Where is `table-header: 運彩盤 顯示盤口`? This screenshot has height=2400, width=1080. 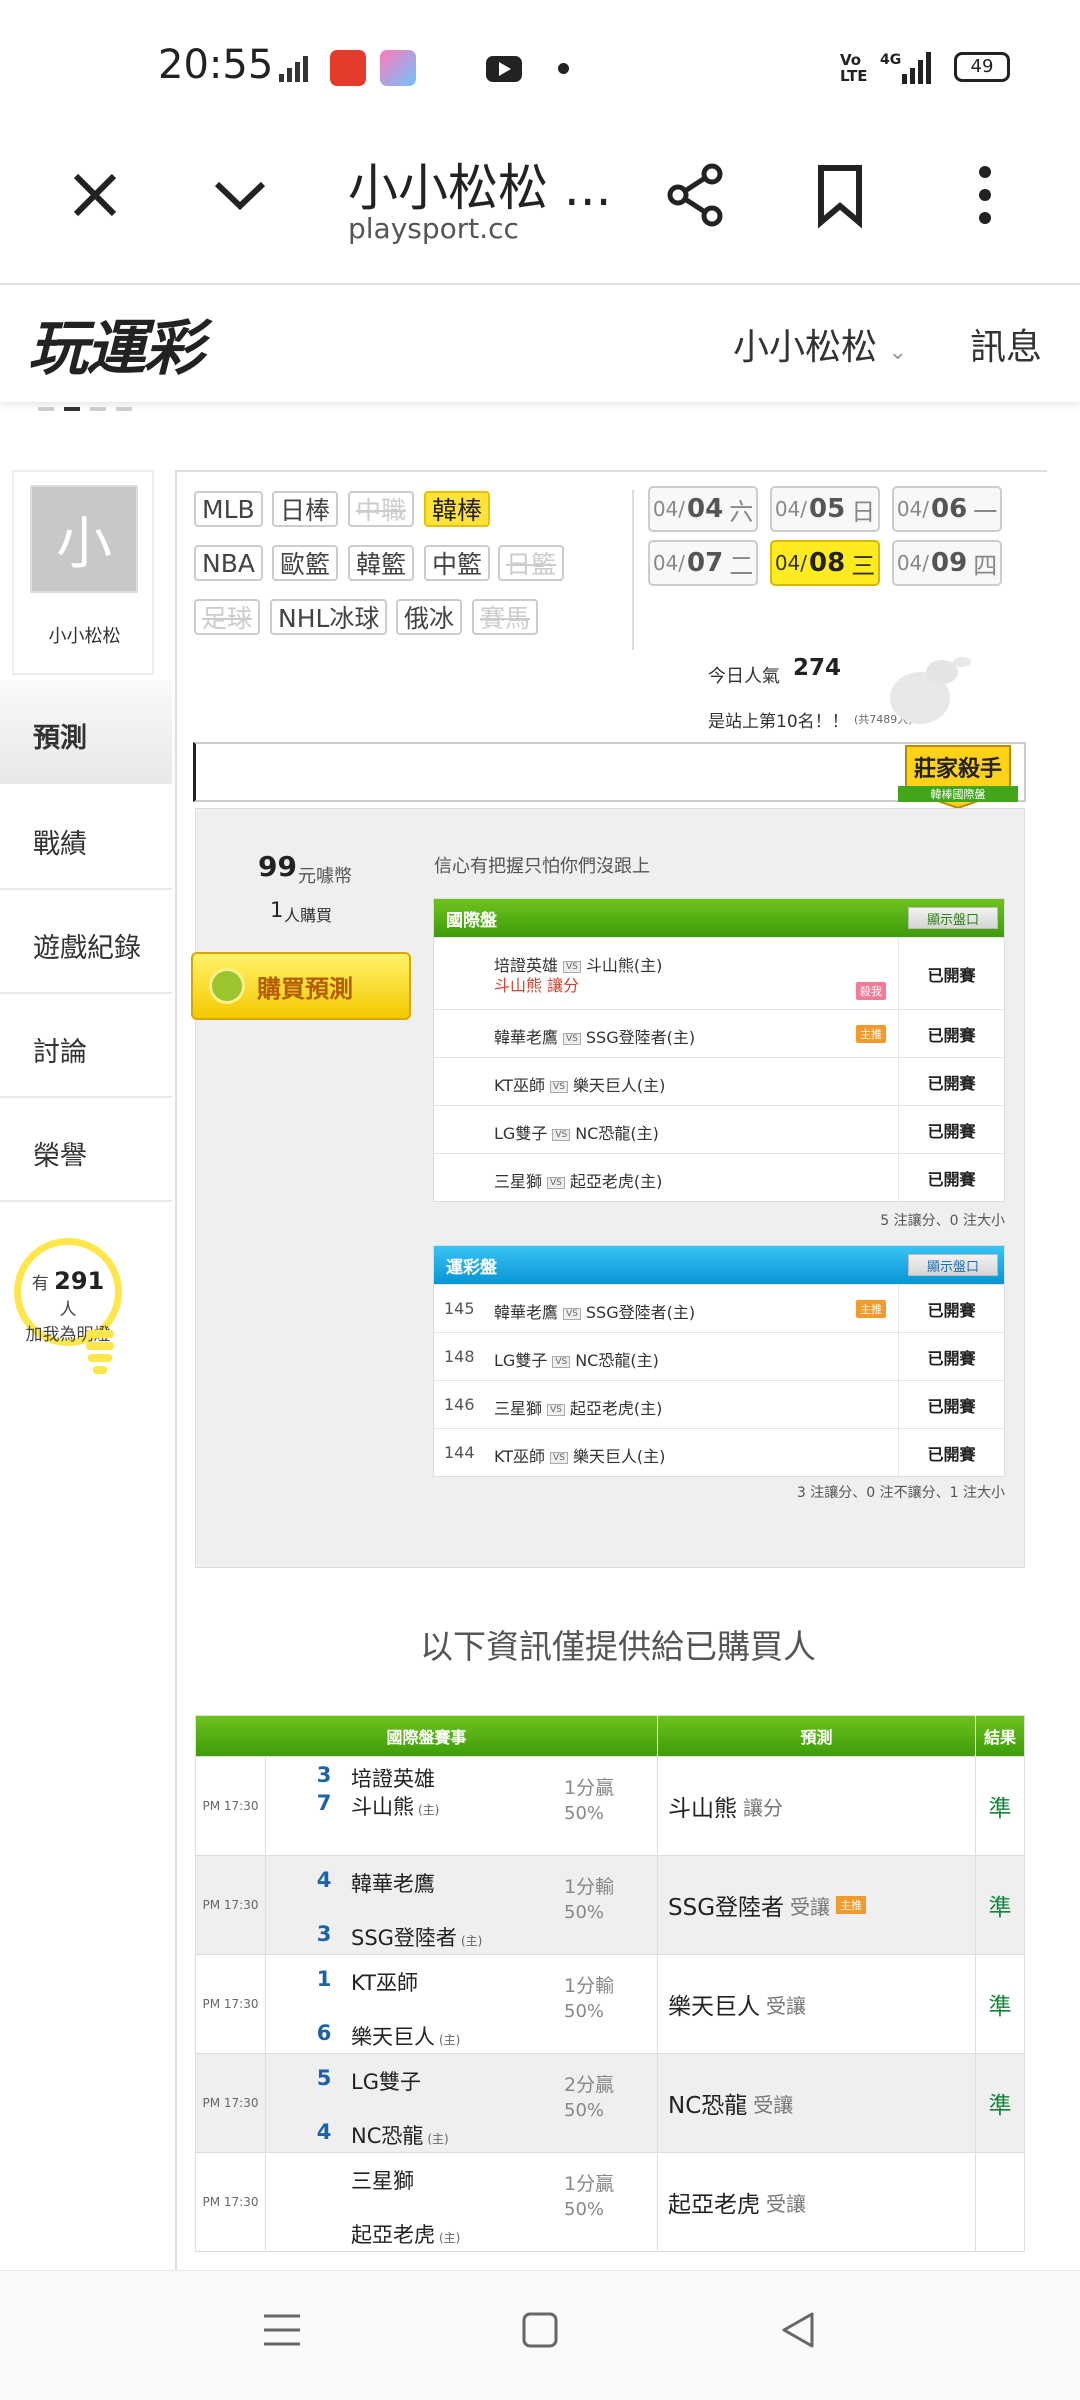 table-header: 運彩盤 顯示盤口 is located at coordinates (719, 1265).